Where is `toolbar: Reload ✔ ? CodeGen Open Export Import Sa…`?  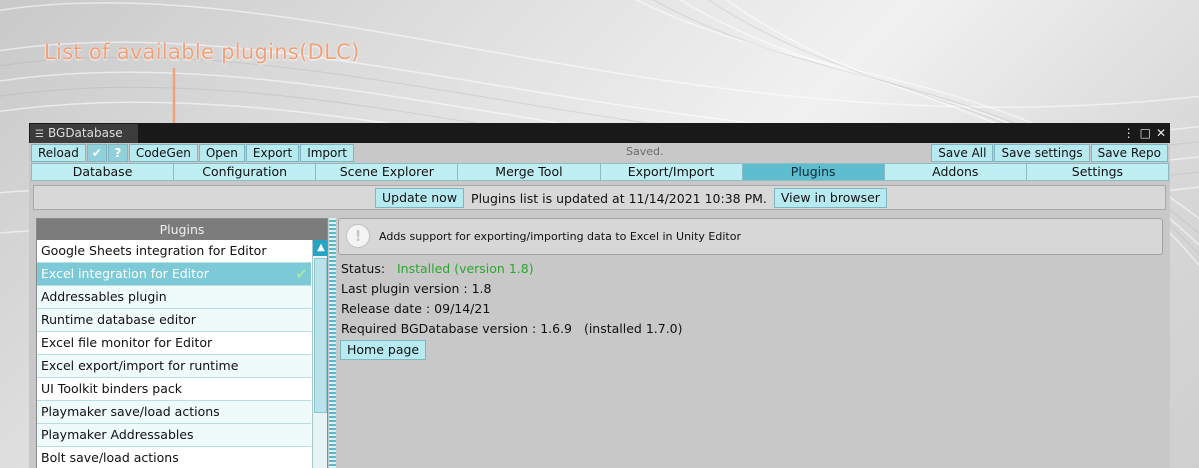
toolbar: Reload ✔ ? CodeGen Open Export Import Sa… is located at coordinates (599, 153).